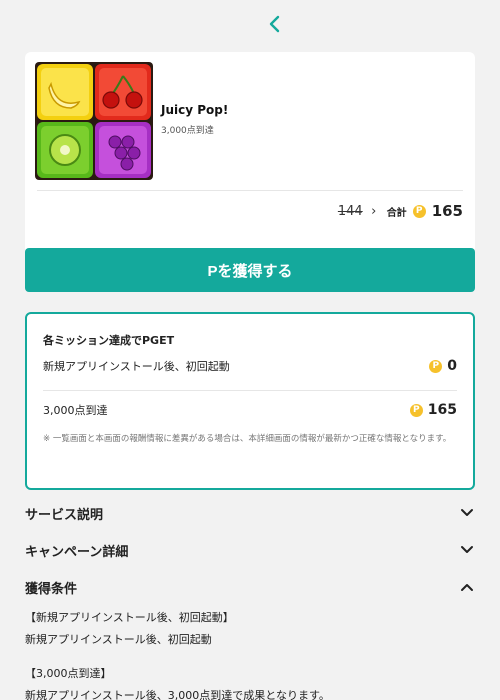 Image resolution: width=500 pixels, height=700 pixels. What do you see at coordinates (195, 110) in the screenshot?
I see `app-title: Juicy Pop!` at bounding box center [195, 110].